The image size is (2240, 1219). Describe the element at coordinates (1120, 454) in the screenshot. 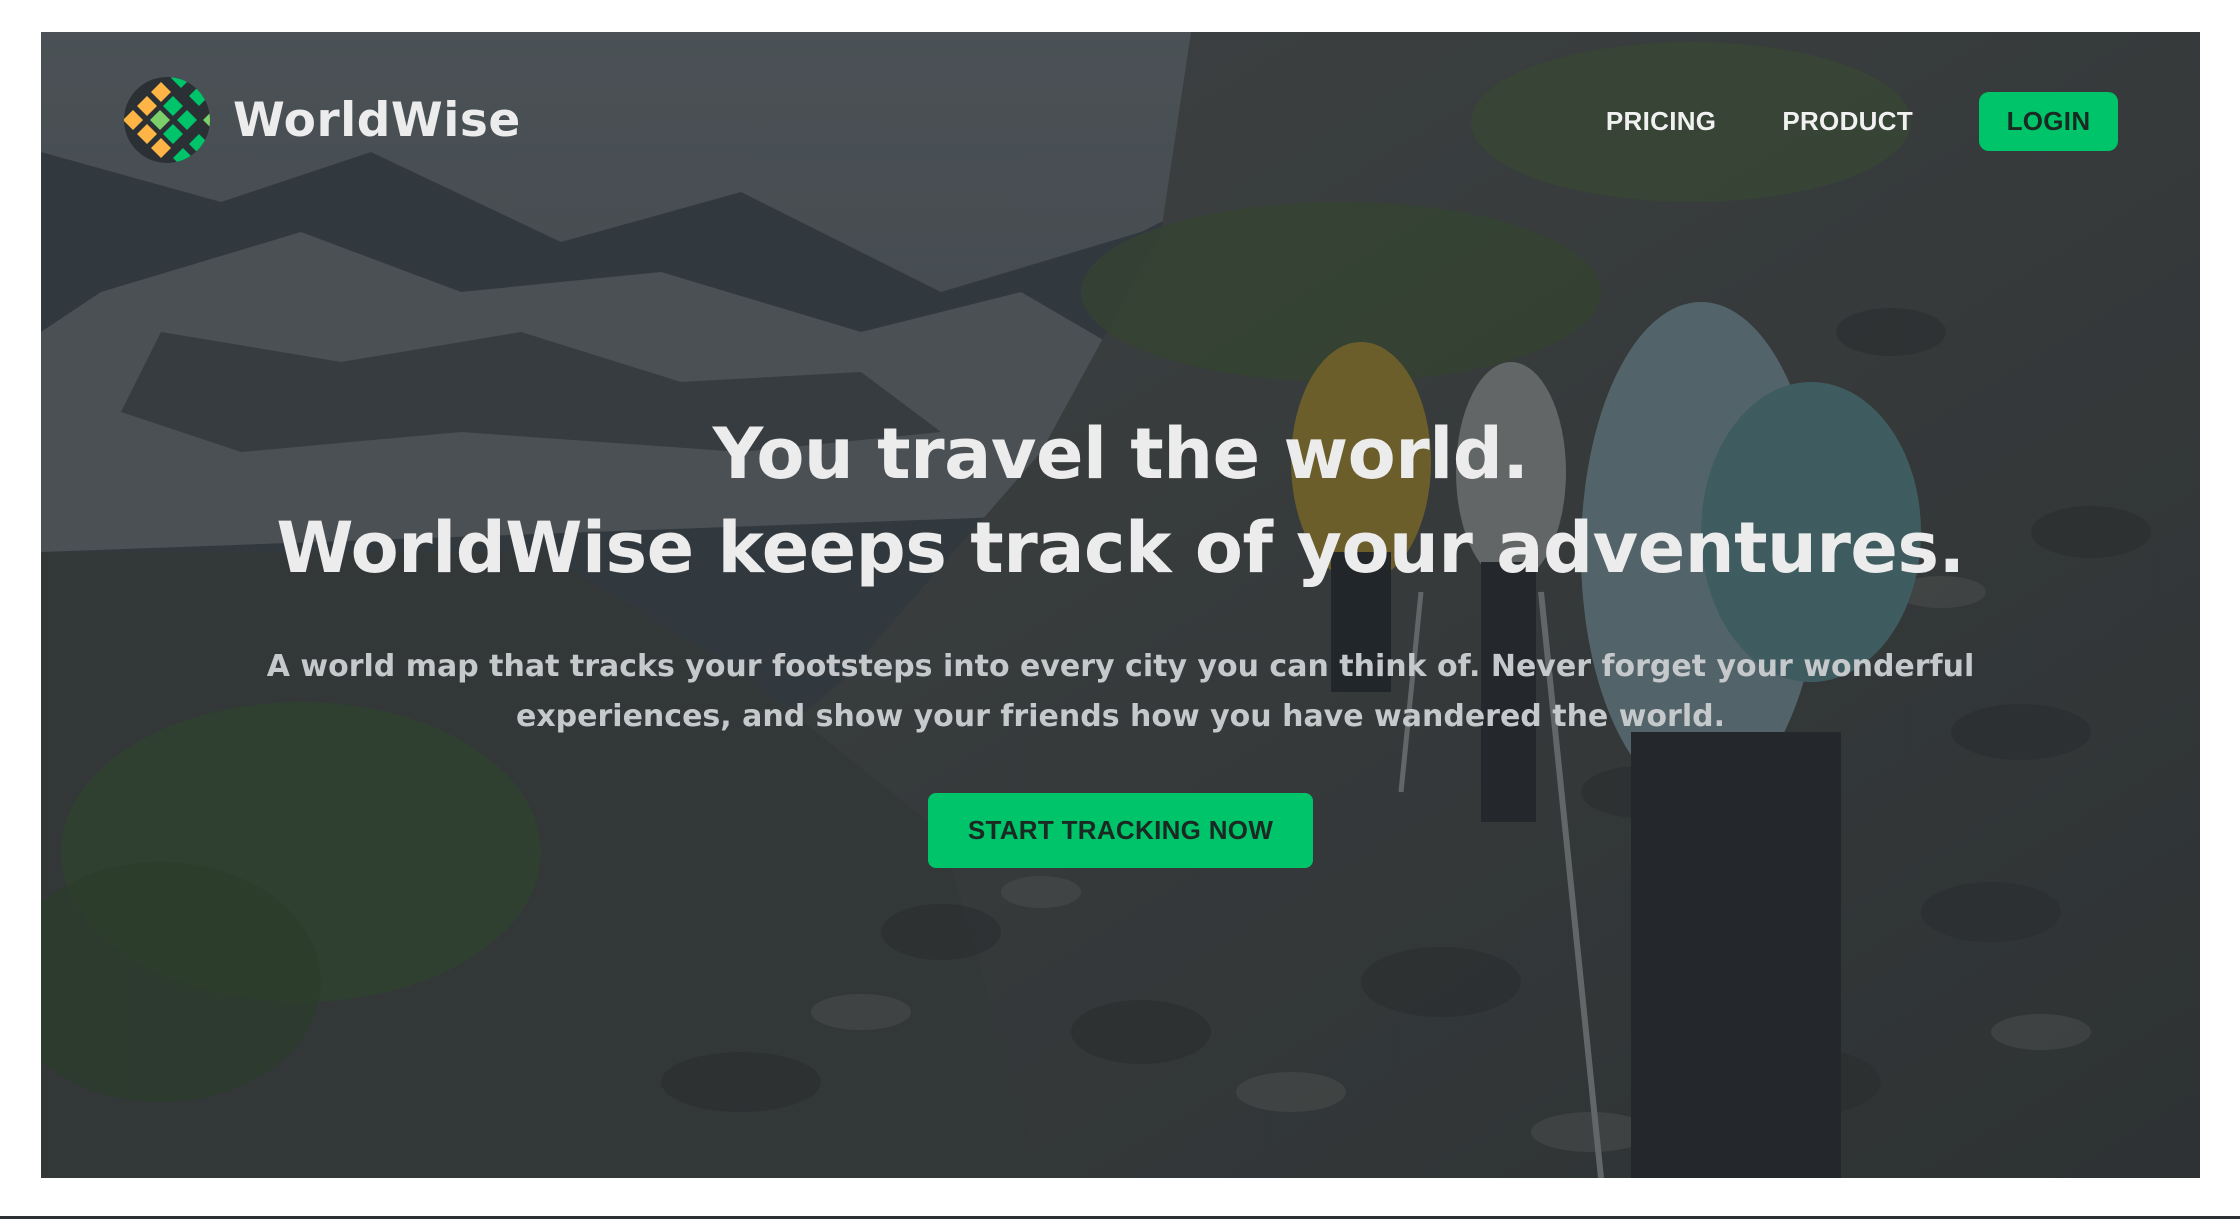

I see `hero-title-line-1: You travel the world.` at that location.